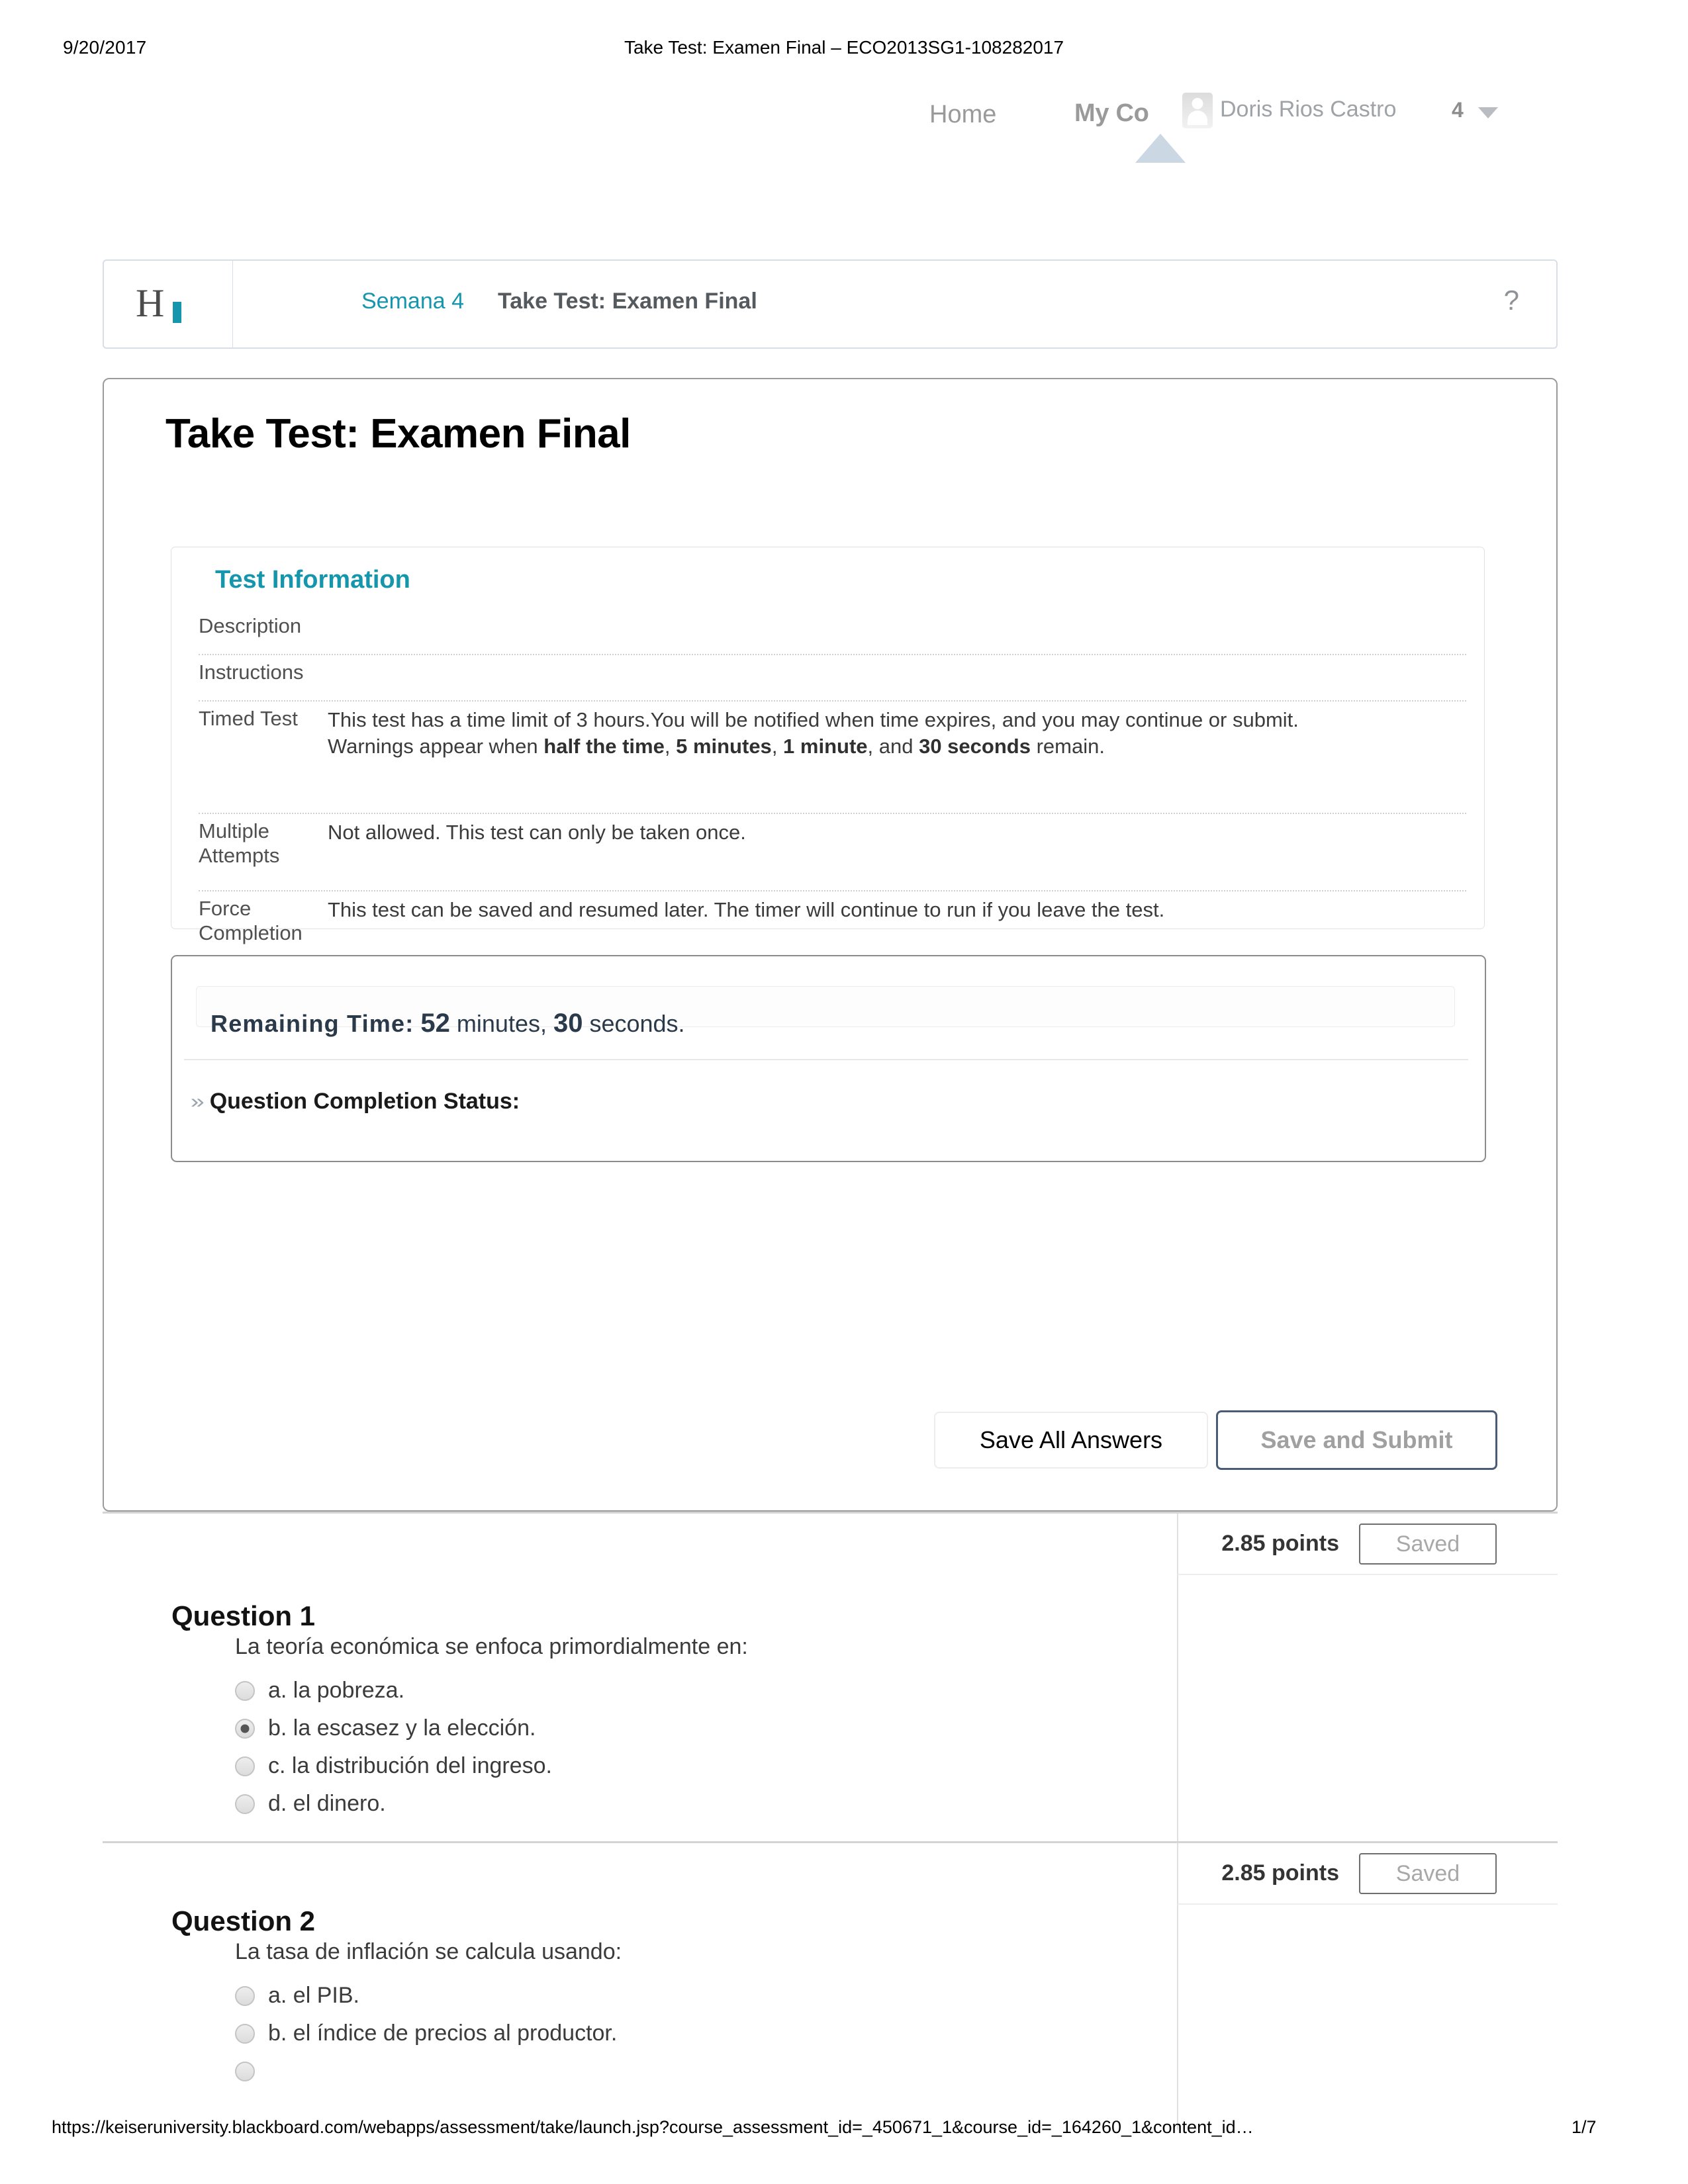  What do you see at coordinates (1197, 111) in the screenshot?
I see `user-avatar-icon` at bounding box center [1197, 111].